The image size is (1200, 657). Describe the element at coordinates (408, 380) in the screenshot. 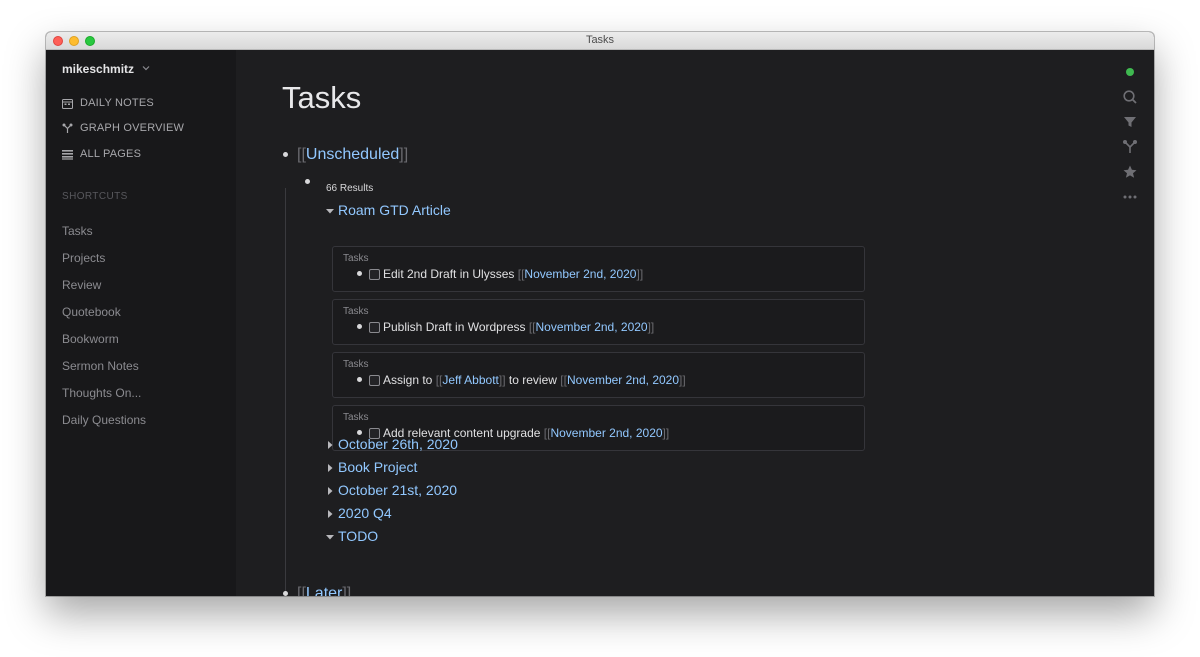

I see `task-label: Assign to` at that location.